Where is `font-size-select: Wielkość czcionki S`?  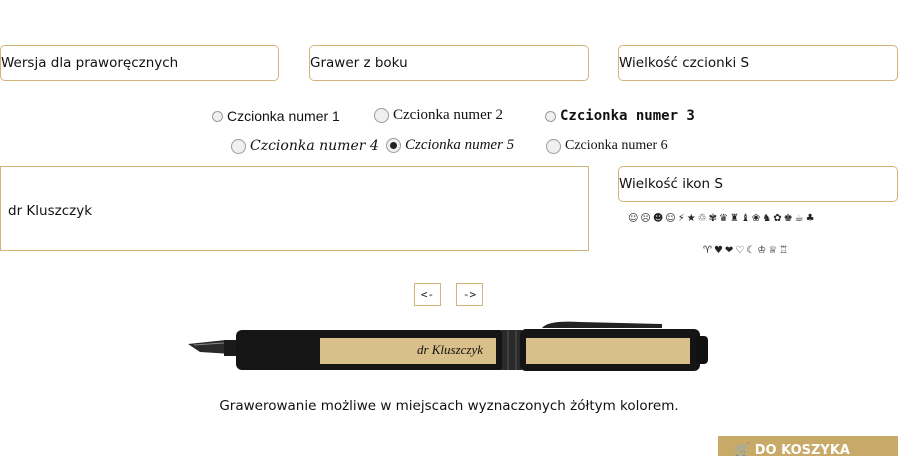
font-size-select: Wielkość czcionki S is located at coordinates (758, 63).